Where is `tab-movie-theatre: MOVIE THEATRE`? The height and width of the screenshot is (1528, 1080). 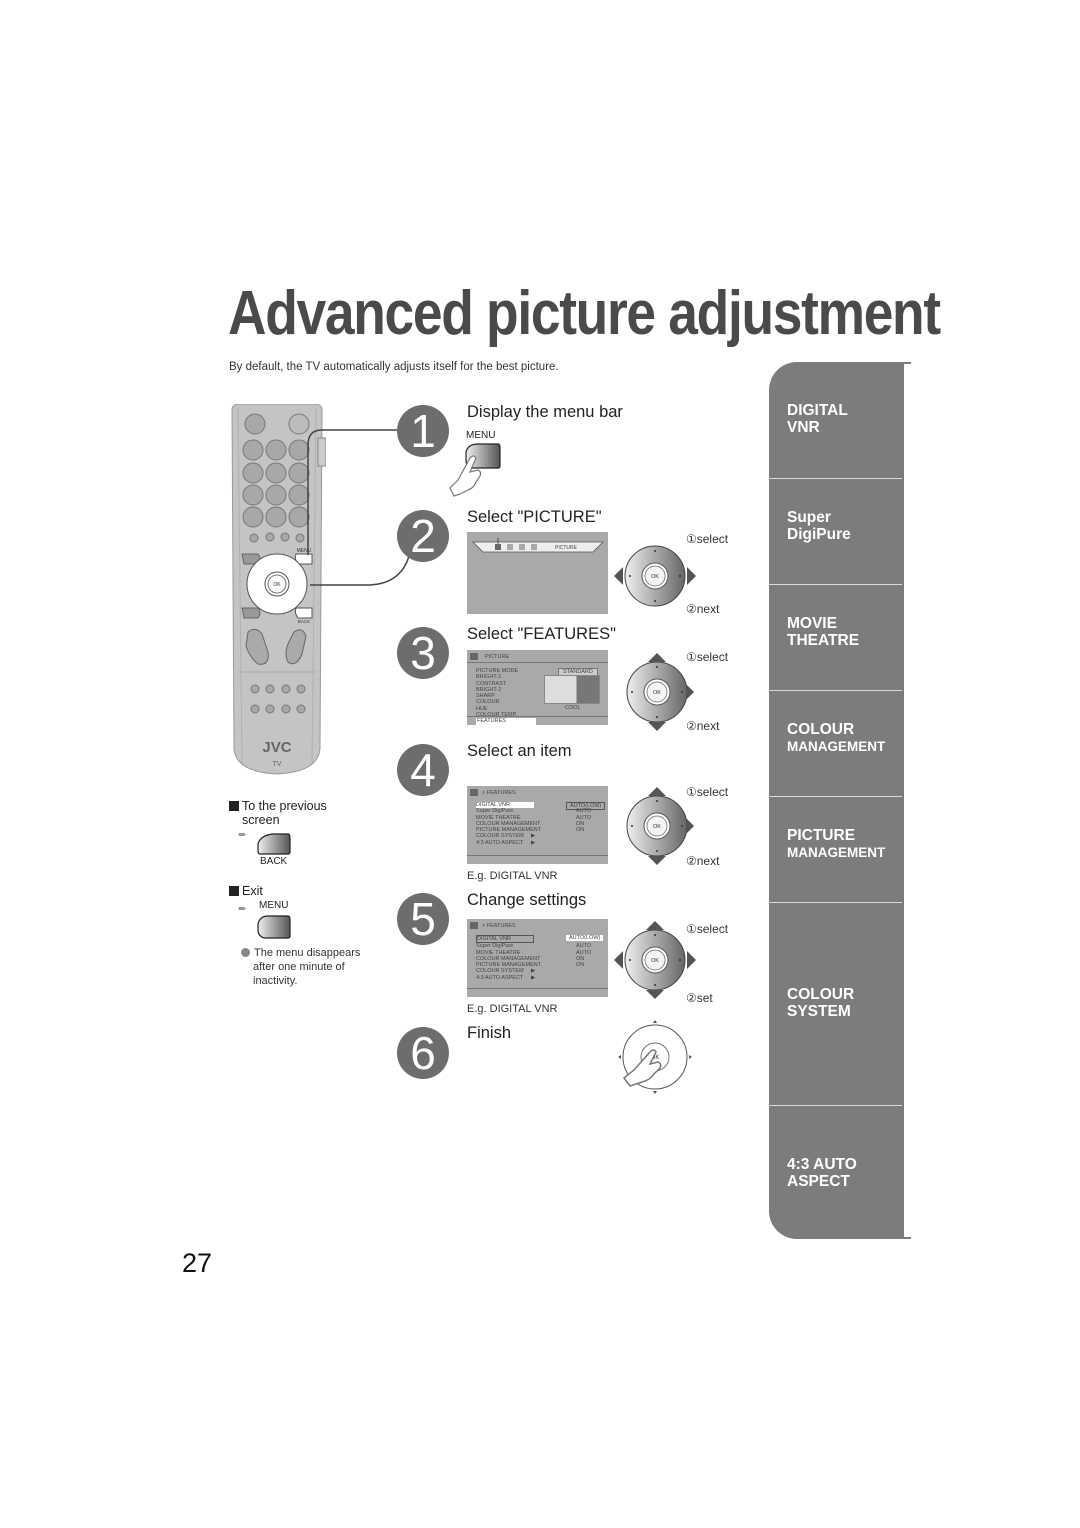 tab-movie-theatre: MOVIE THEATRE is located at coordinates (835, 638).